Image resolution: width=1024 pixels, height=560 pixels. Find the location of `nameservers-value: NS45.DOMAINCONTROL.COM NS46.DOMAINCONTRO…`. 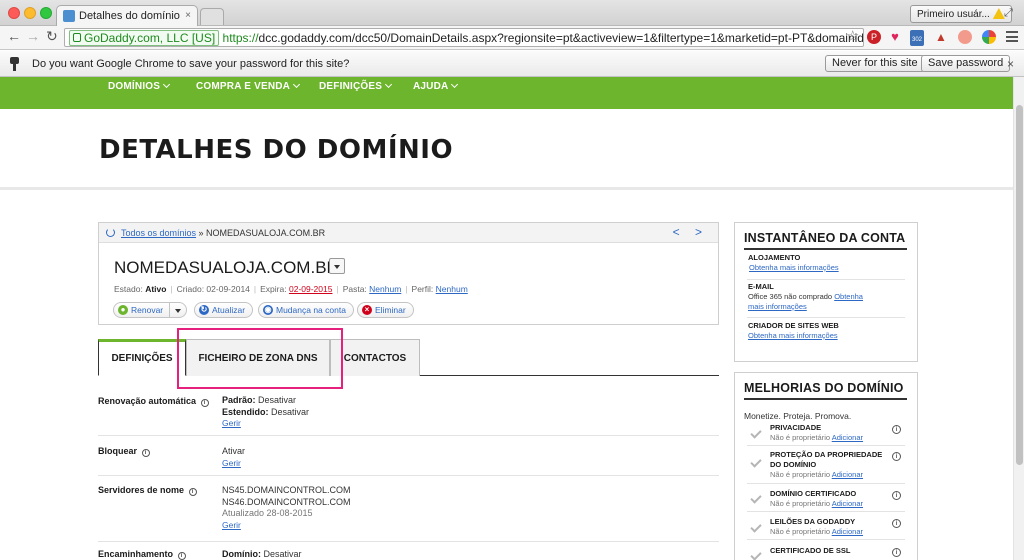

nameservers-value: NS45.DOMAINCONTROL.COM NS46.DOMAINCONTRO… is located at coordinates (286, 508).